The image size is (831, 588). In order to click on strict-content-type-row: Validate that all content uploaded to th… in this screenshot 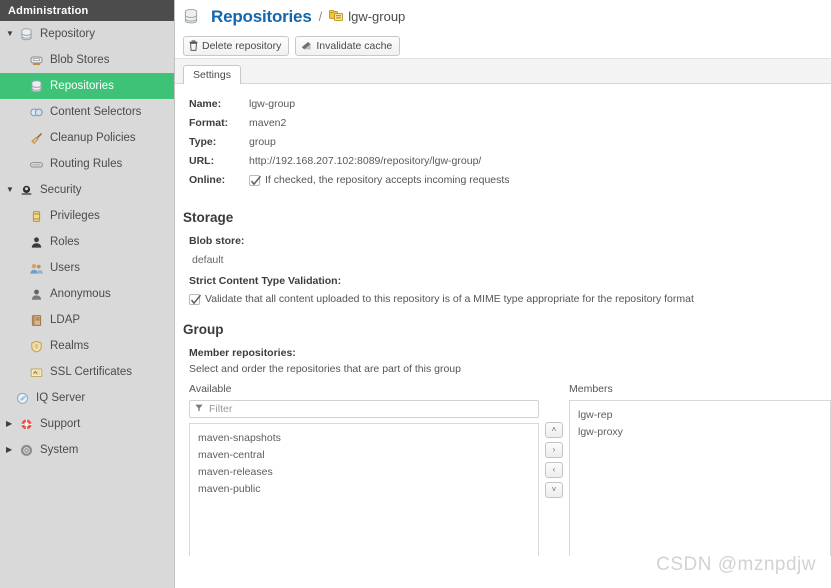, I will do `click(503, 299)`.